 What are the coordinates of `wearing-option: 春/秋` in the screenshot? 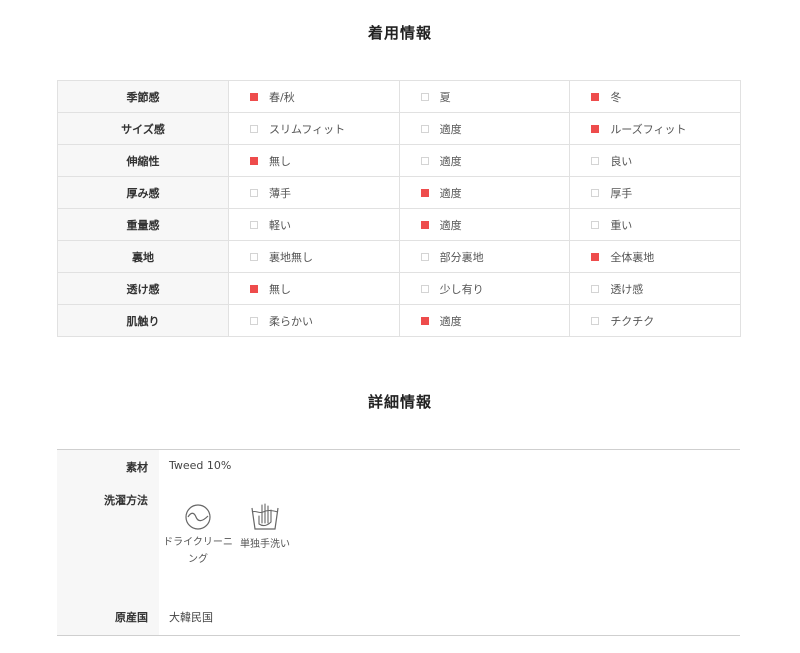 It's located at (314, 96).